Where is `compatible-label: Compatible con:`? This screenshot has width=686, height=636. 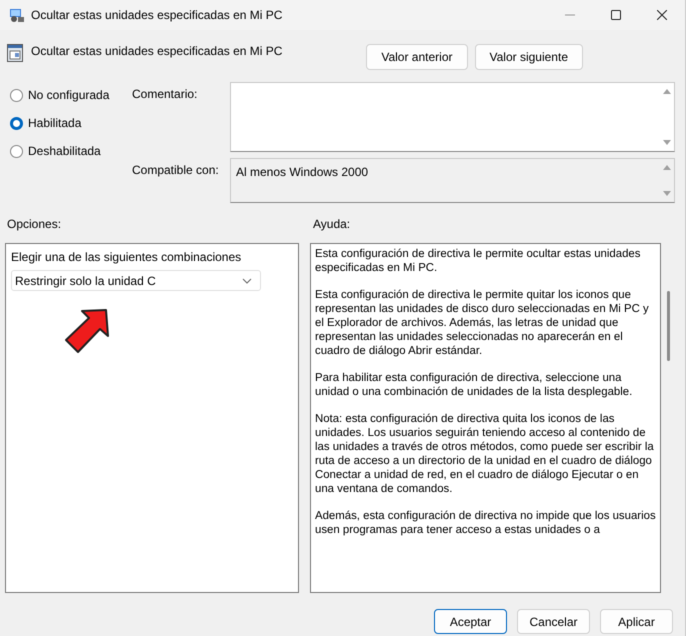
compatible-label: Compatible con: is located at coordinates (176, 170).